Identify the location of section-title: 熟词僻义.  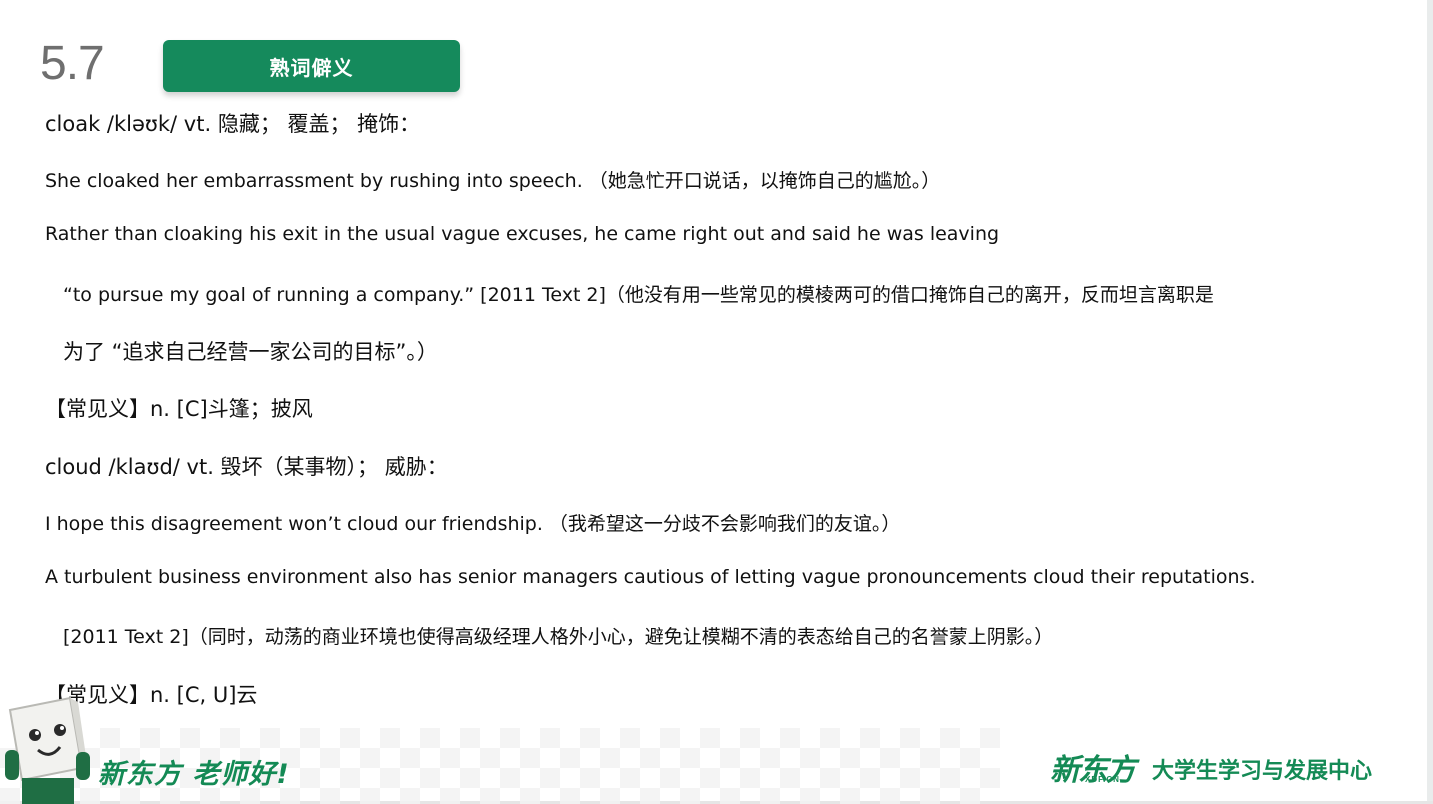
(311, 67).